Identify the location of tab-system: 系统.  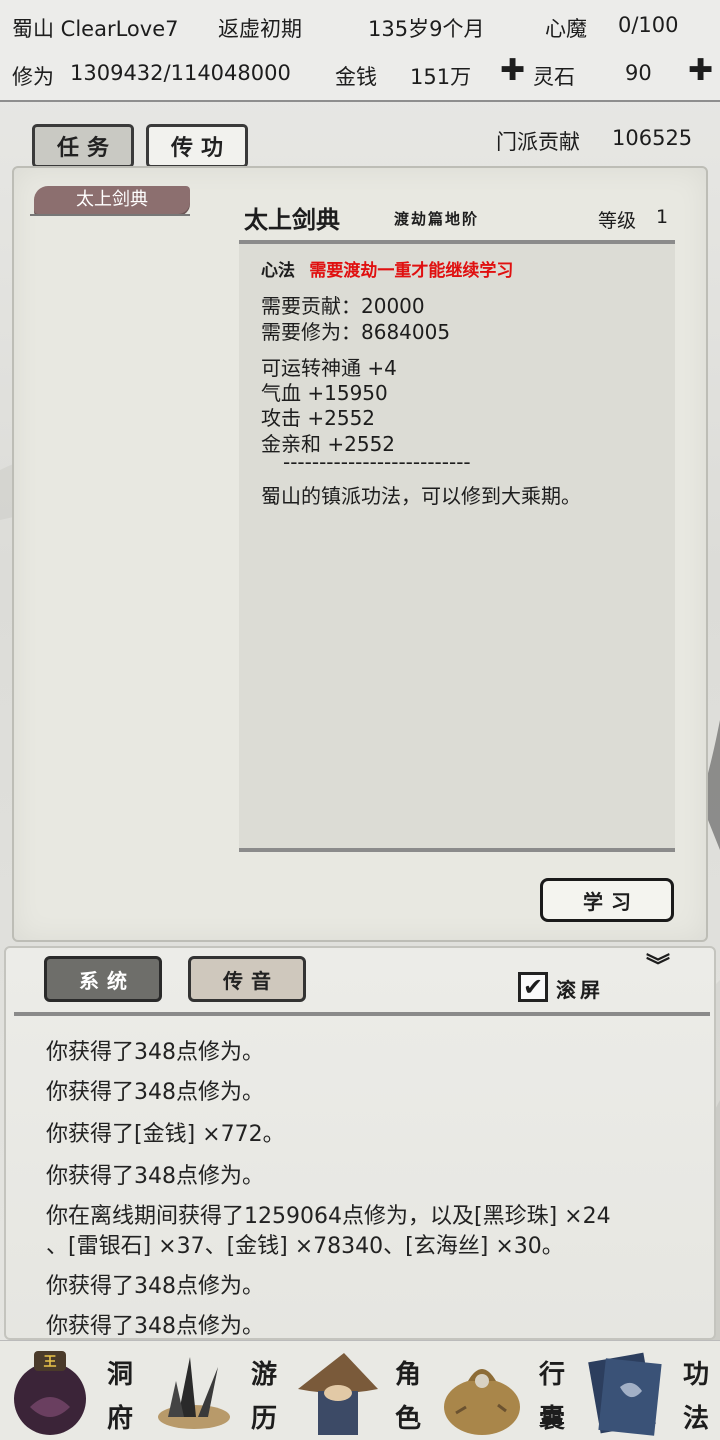
(103, 979).